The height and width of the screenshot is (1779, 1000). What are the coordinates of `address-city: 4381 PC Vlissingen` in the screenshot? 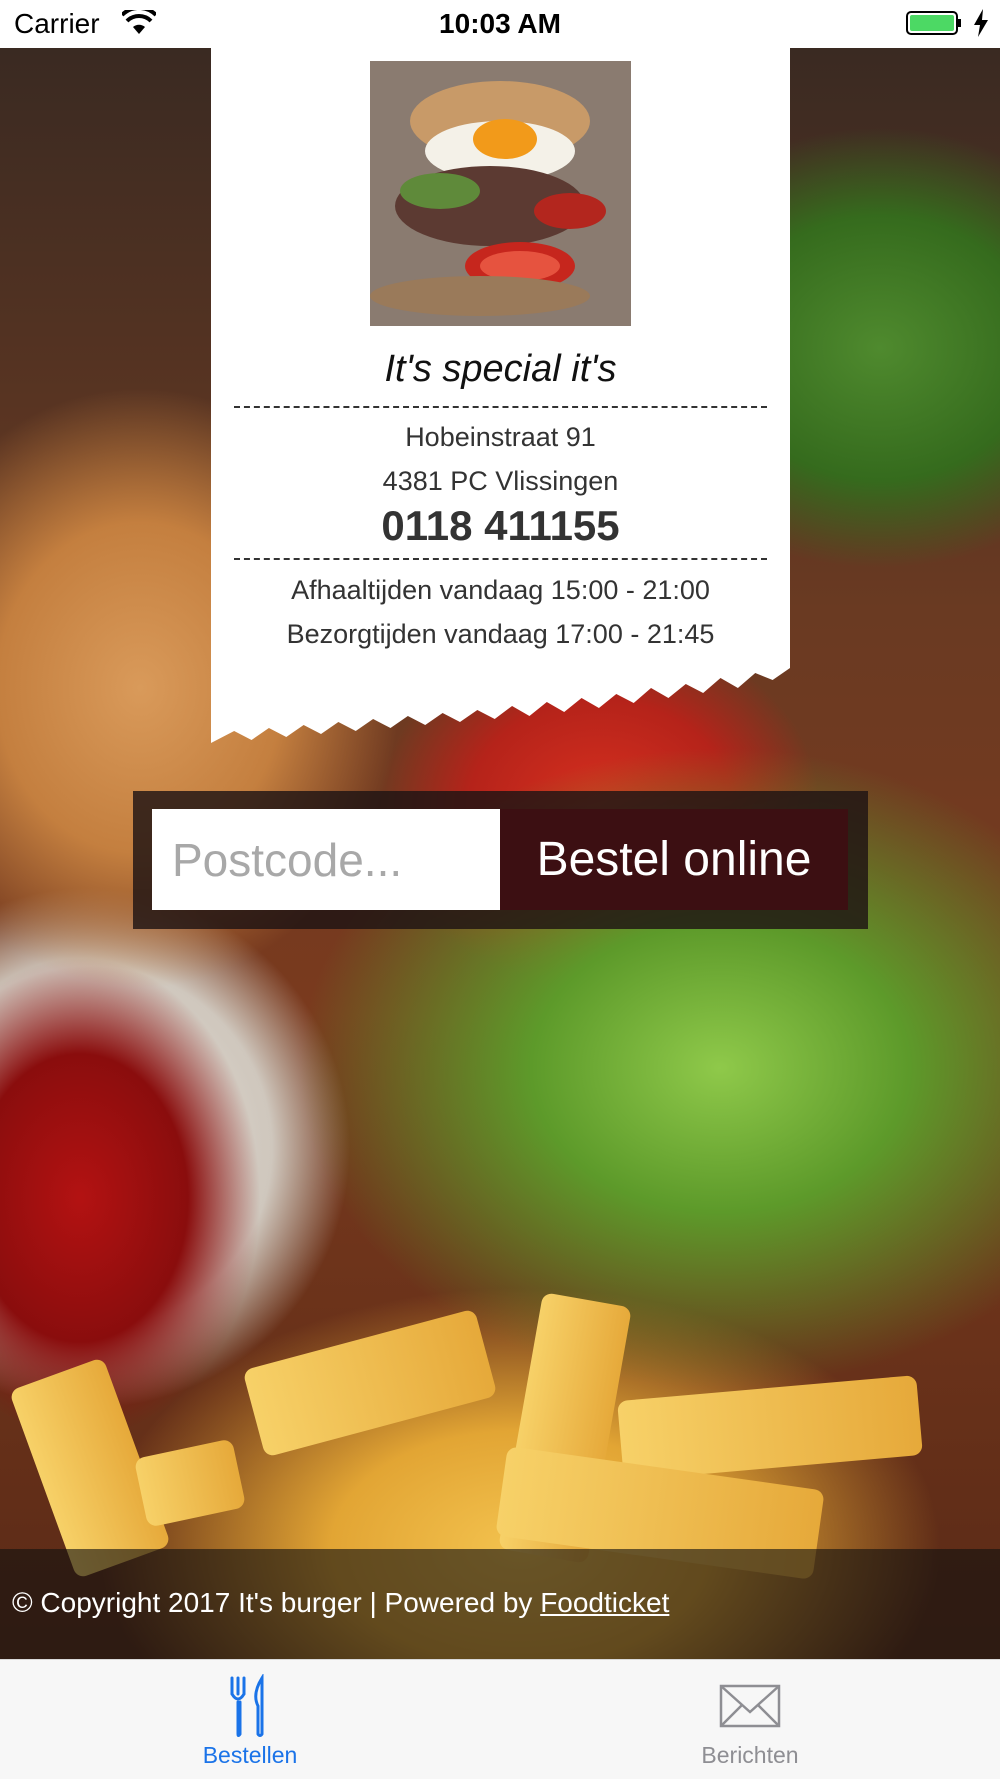 It's located at (500, 481).